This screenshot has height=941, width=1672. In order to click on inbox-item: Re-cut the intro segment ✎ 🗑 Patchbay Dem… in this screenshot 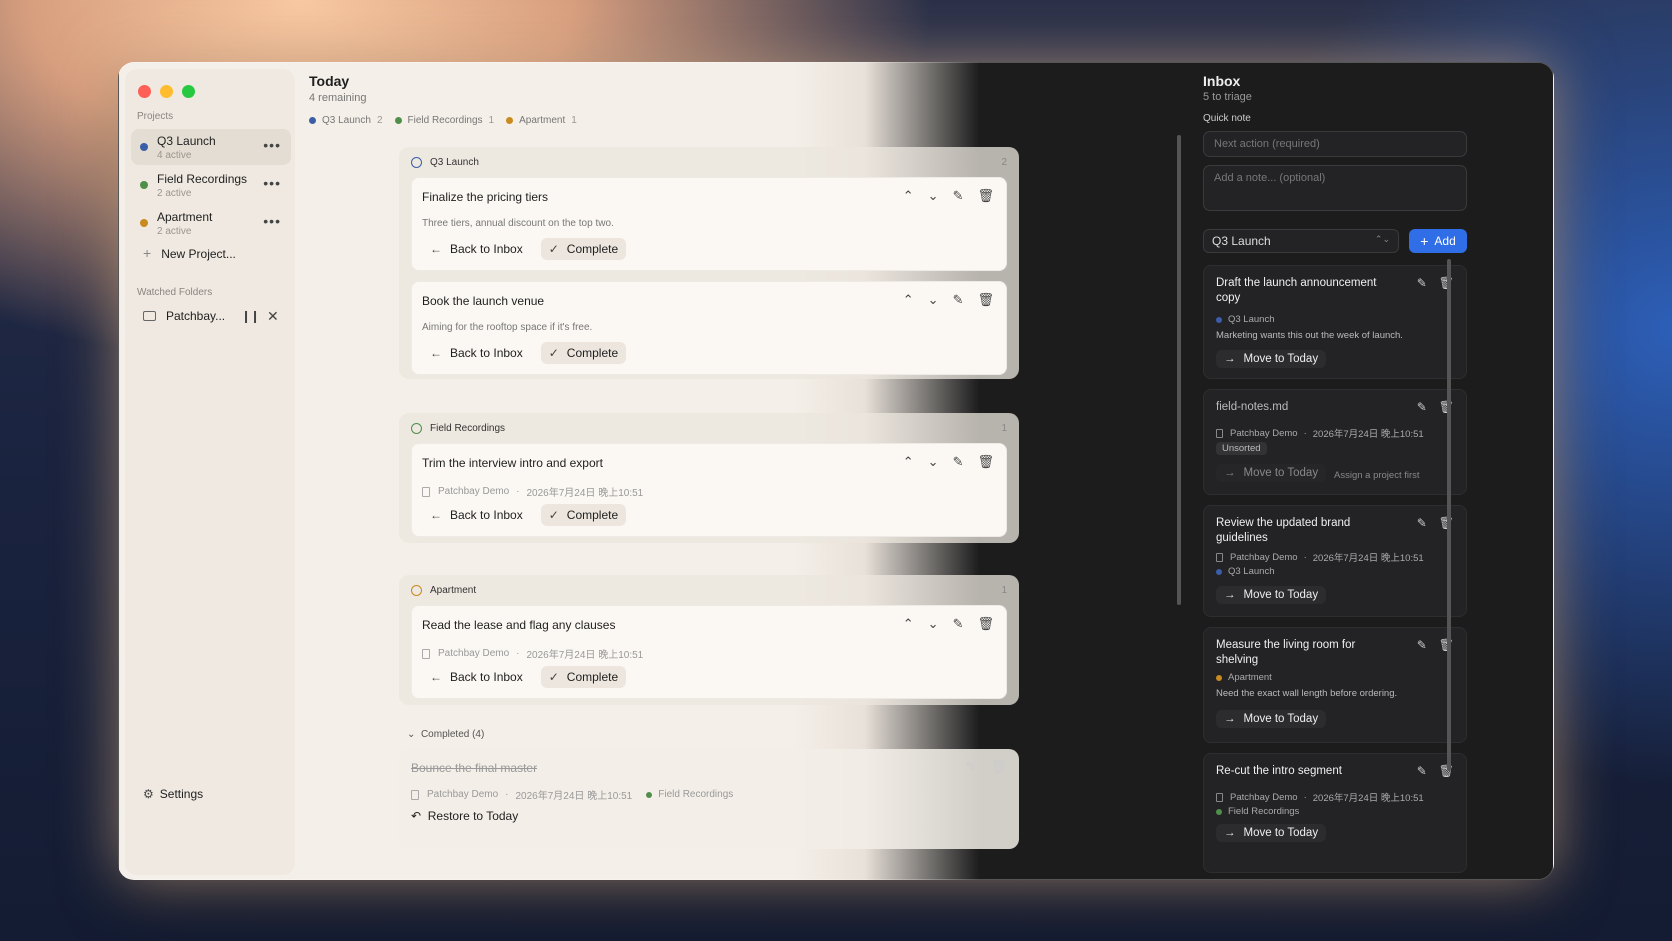, I will do `click(1335, 813)`.